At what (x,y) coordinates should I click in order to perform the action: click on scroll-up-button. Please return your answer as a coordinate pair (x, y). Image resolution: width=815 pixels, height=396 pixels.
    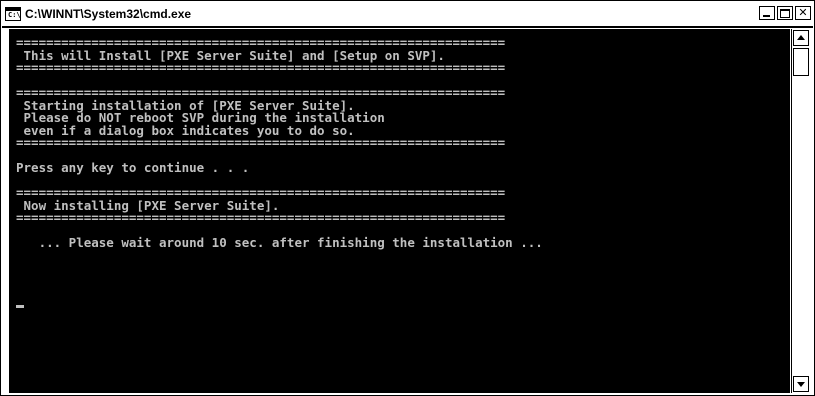
    Looking at the image, I should click on (801, 38).